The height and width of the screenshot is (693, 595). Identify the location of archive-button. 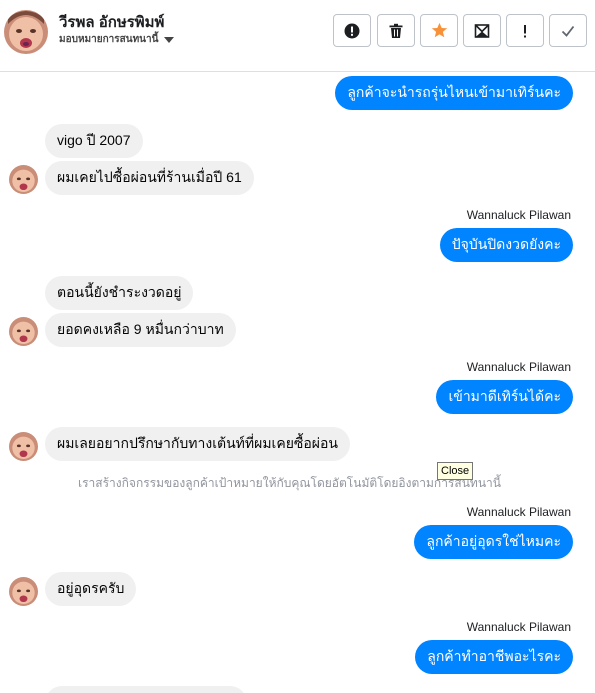
(482, 30).